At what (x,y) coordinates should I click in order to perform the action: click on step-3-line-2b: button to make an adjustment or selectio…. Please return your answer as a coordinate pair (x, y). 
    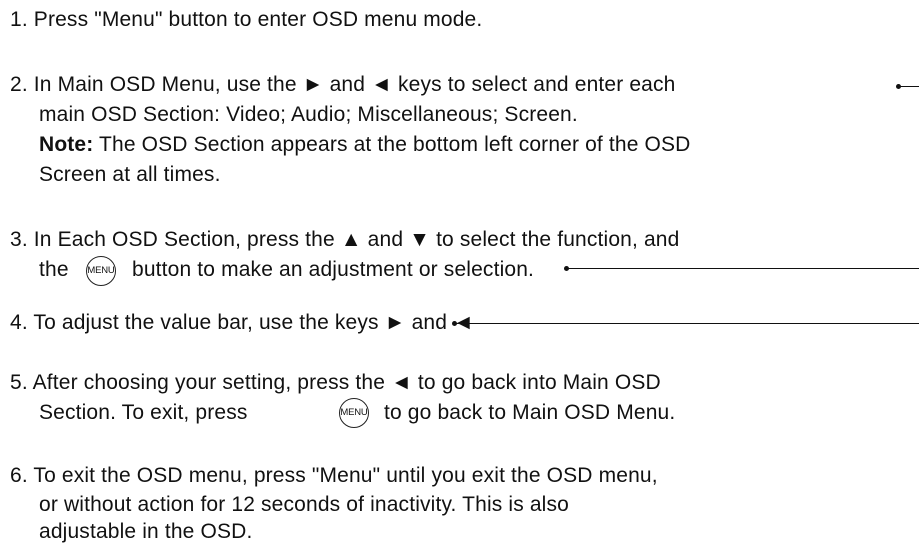
    Looking at the image, I should click on (333, 269).